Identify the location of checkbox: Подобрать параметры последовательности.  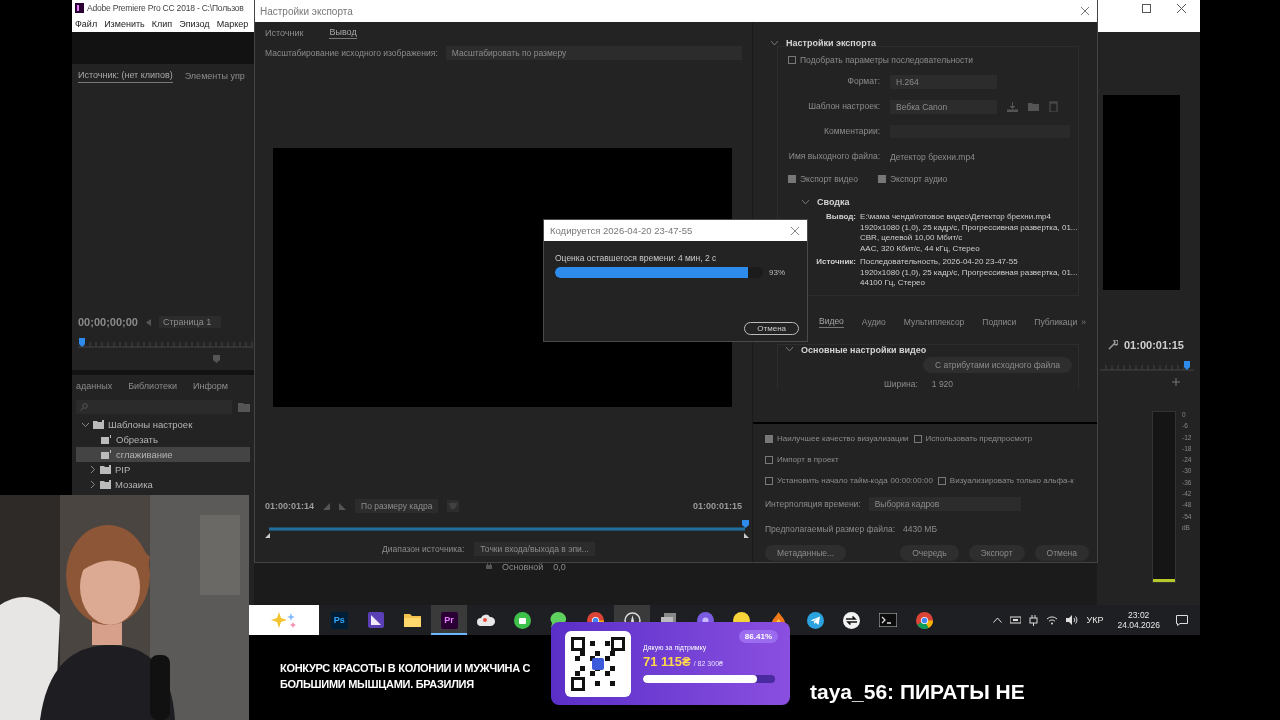
(933, 60).